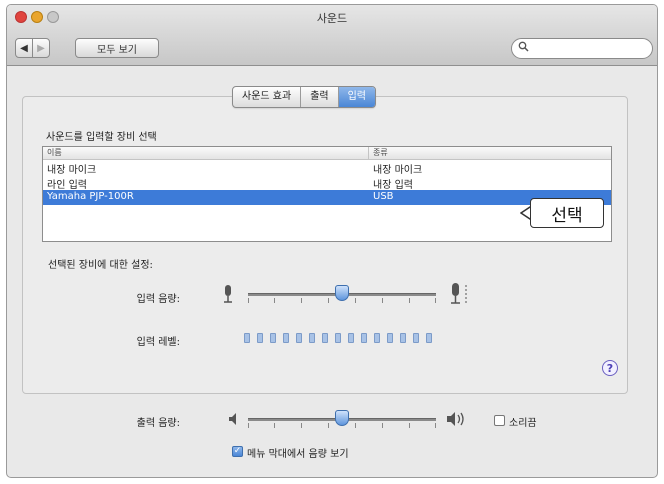  I want to click on device-row-selected: Yamaha PJP-100R USB, so click(327, 197).